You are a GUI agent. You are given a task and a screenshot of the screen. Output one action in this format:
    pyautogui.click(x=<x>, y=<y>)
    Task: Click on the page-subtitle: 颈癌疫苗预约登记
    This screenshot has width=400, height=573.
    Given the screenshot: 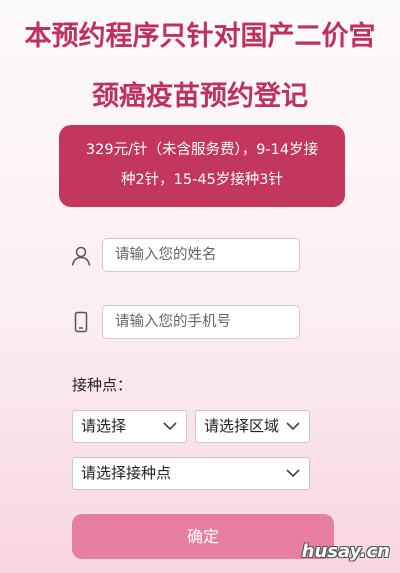 What is the action you would take?
    pyautogui.click(x=200, y=96)
    